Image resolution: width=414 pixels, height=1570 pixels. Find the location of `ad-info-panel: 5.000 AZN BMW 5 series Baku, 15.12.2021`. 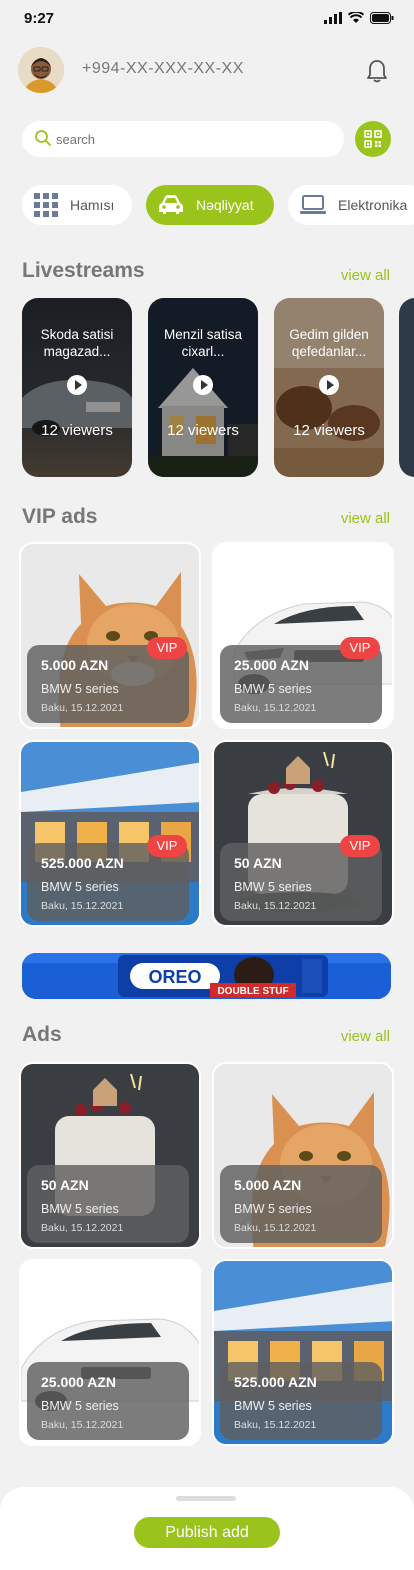

ad-info-panel: 5.000 AZN BMW 5 series Baku, 15.12.2021 is located at coordinates (301, 1204).